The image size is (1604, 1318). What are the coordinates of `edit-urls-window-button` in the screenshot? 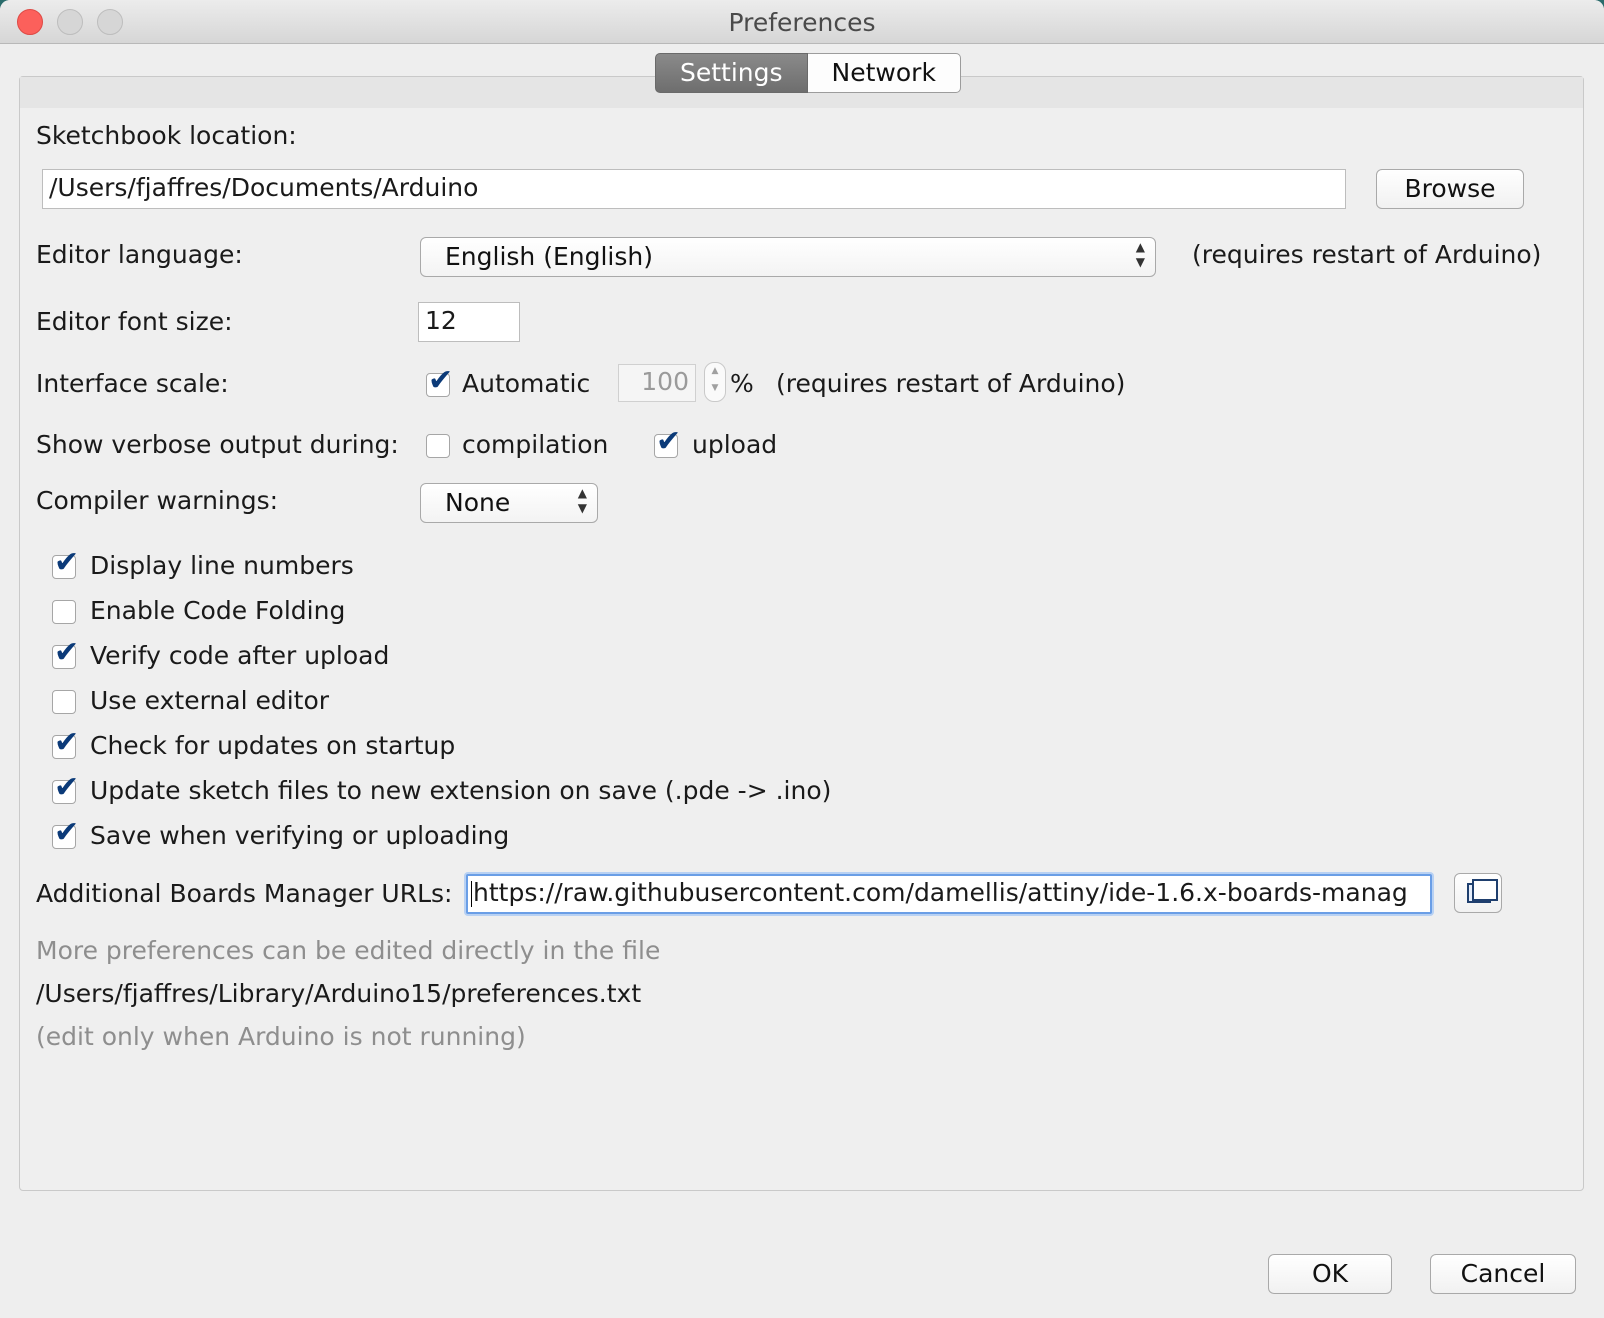 It's located at (1478, 893).